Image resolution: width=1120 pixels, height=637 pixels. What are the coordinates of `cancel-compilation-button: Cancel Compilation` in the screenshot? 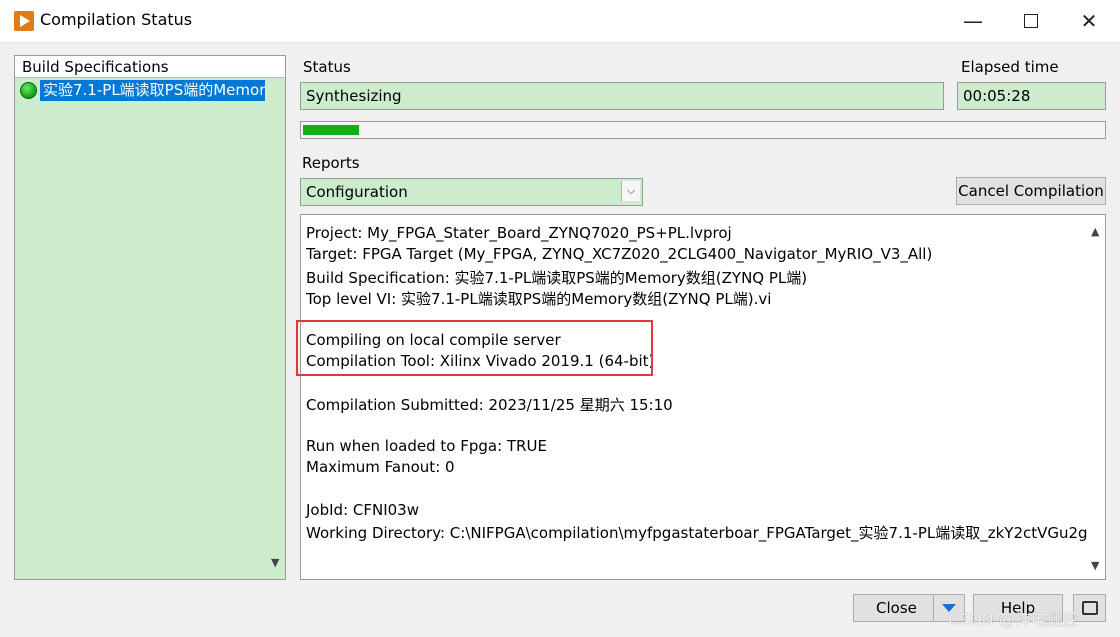 It's located at (1031, 191).